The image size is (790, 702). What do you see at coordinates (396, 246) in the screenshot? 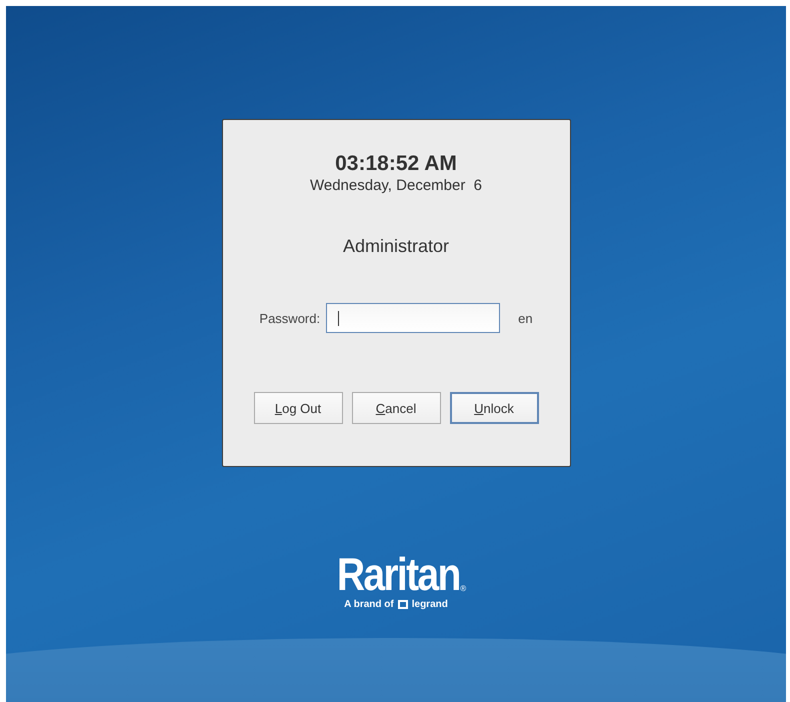
I see `user-name: Administrator` at bounding box center [396, 246].